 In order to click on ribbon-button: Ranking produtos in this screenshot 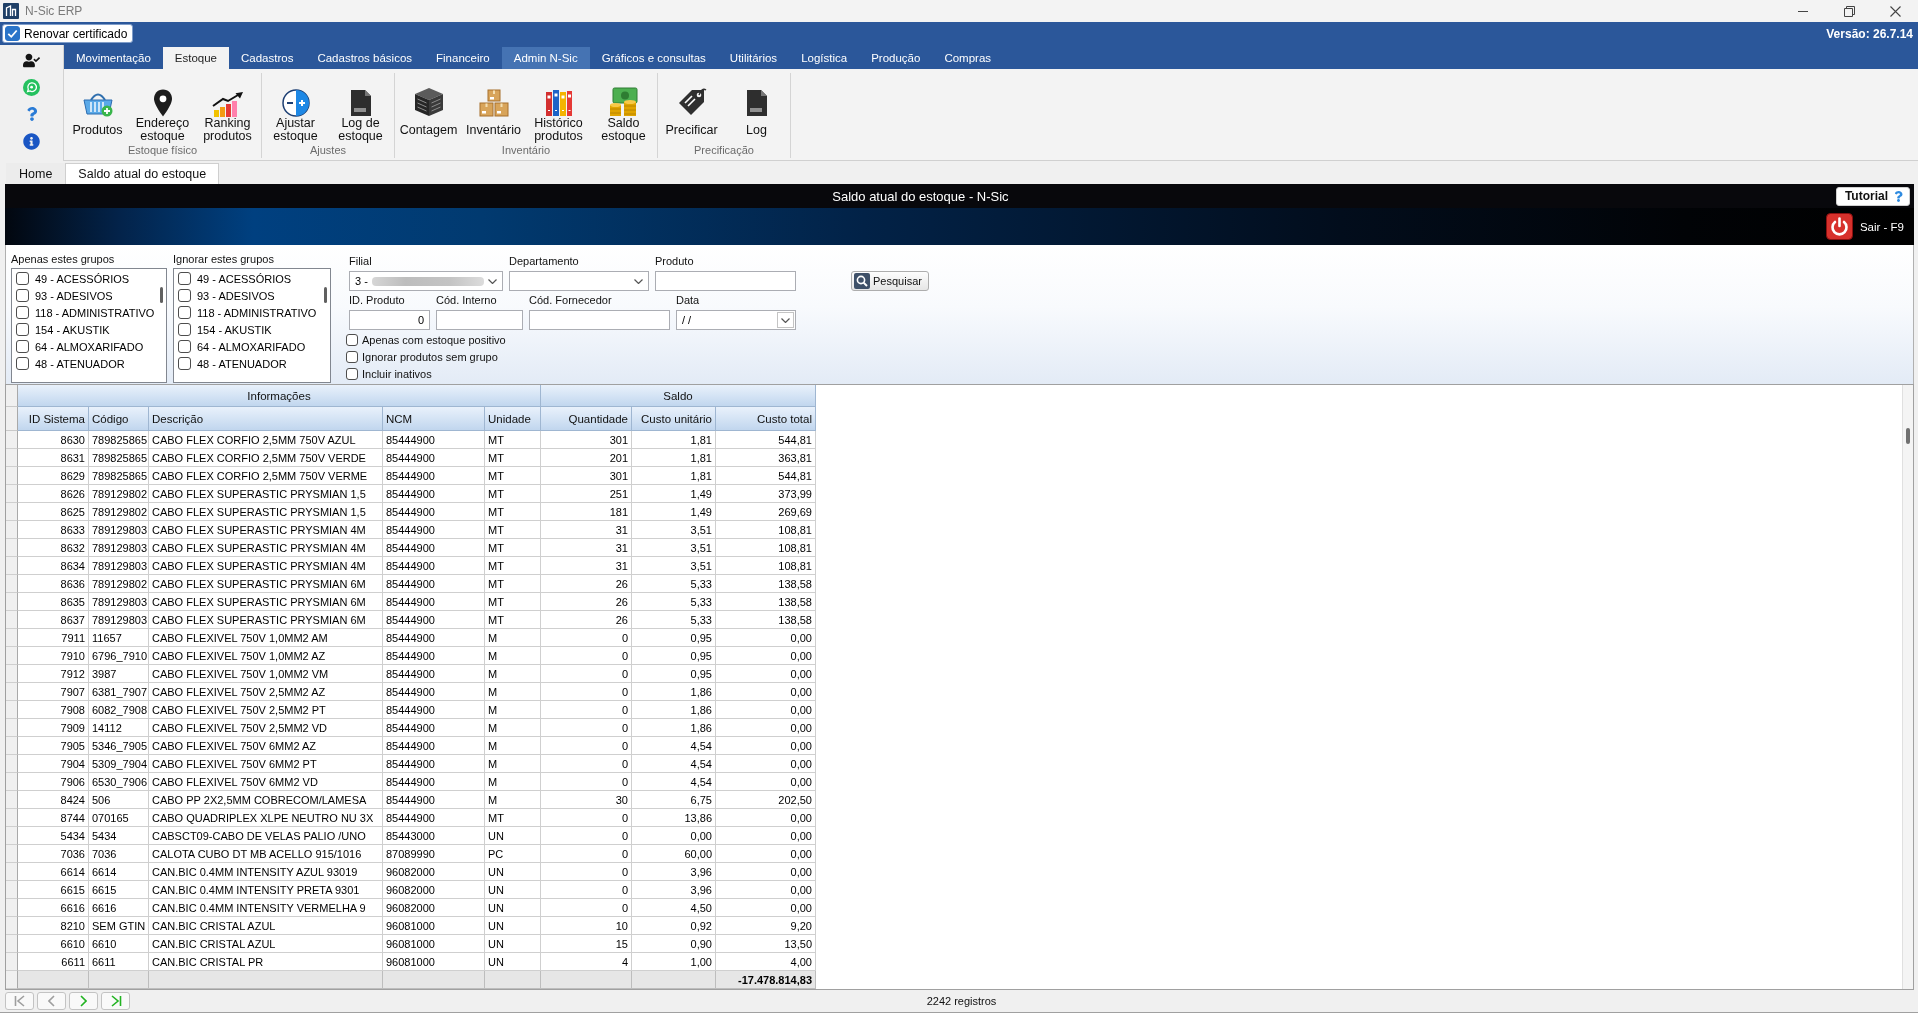, I will do `click(227, 115)`.